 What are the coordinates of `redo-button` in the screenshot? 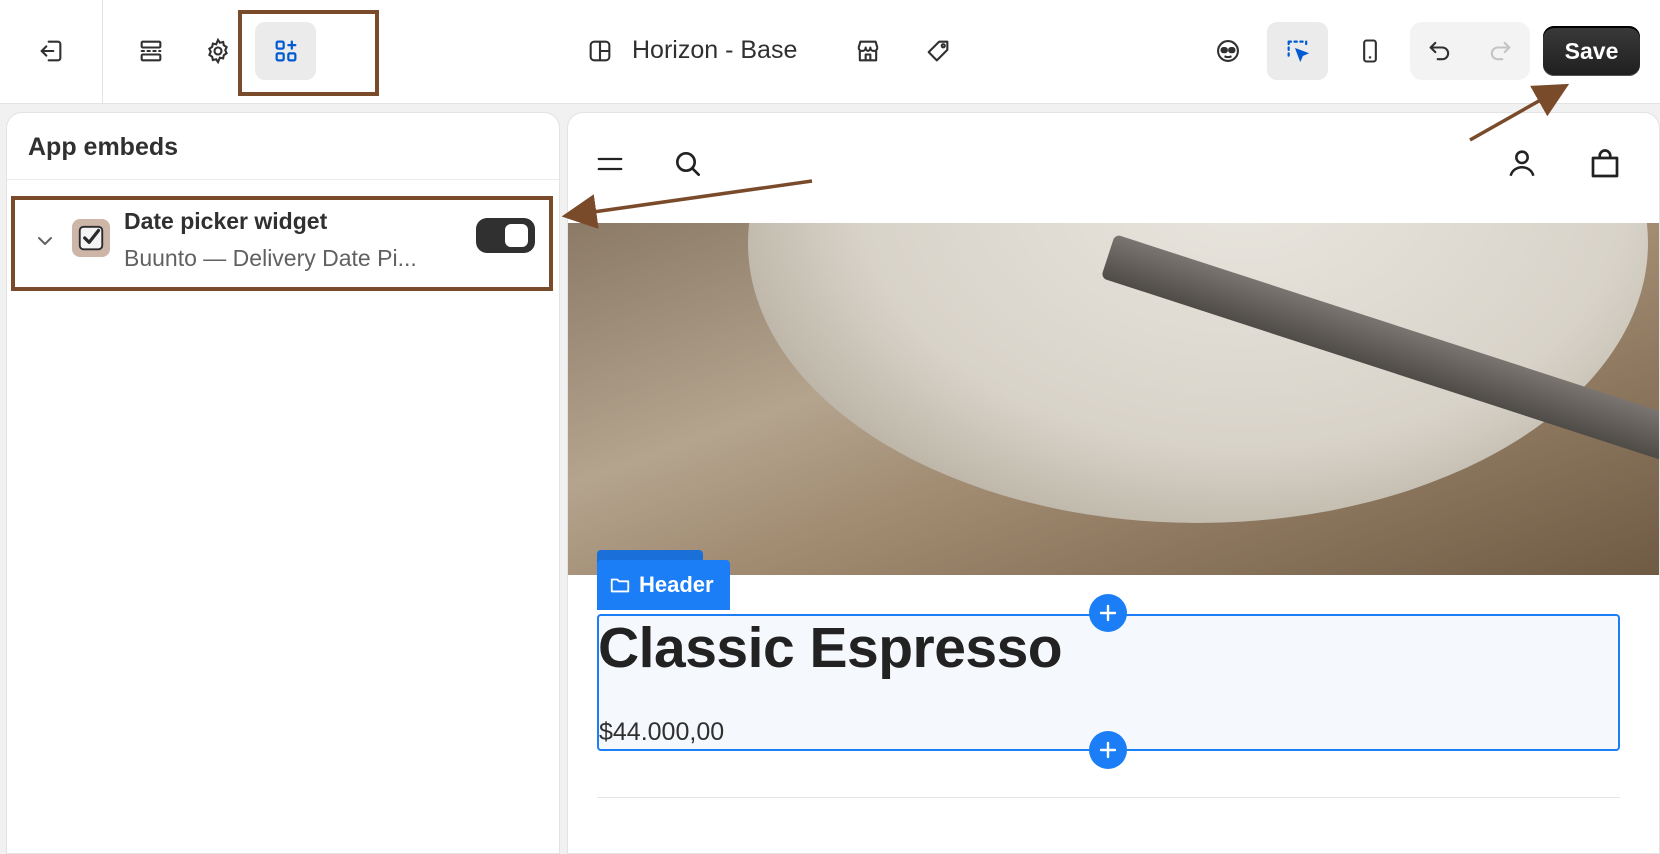 It's located at (1500, 51).